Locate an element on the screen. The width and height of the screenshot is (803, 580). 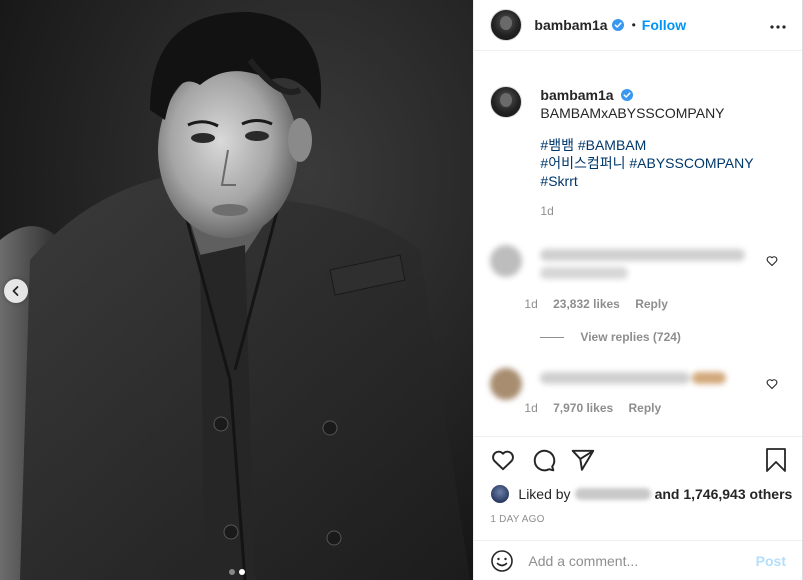
chevron-left-icon is located at coordinates (15, 291).